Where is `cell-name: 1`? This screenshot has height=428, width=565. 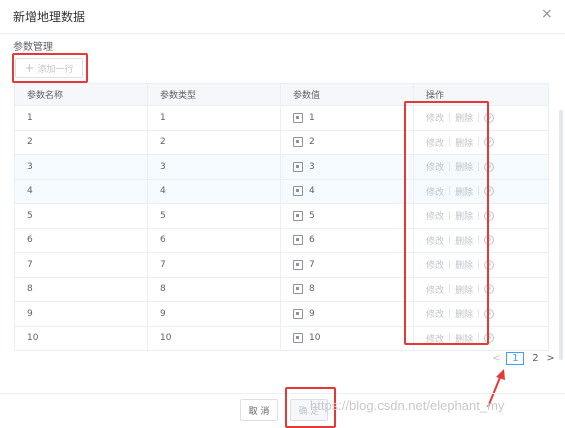
cell-name: 1 is located at coordinates (81, 118).